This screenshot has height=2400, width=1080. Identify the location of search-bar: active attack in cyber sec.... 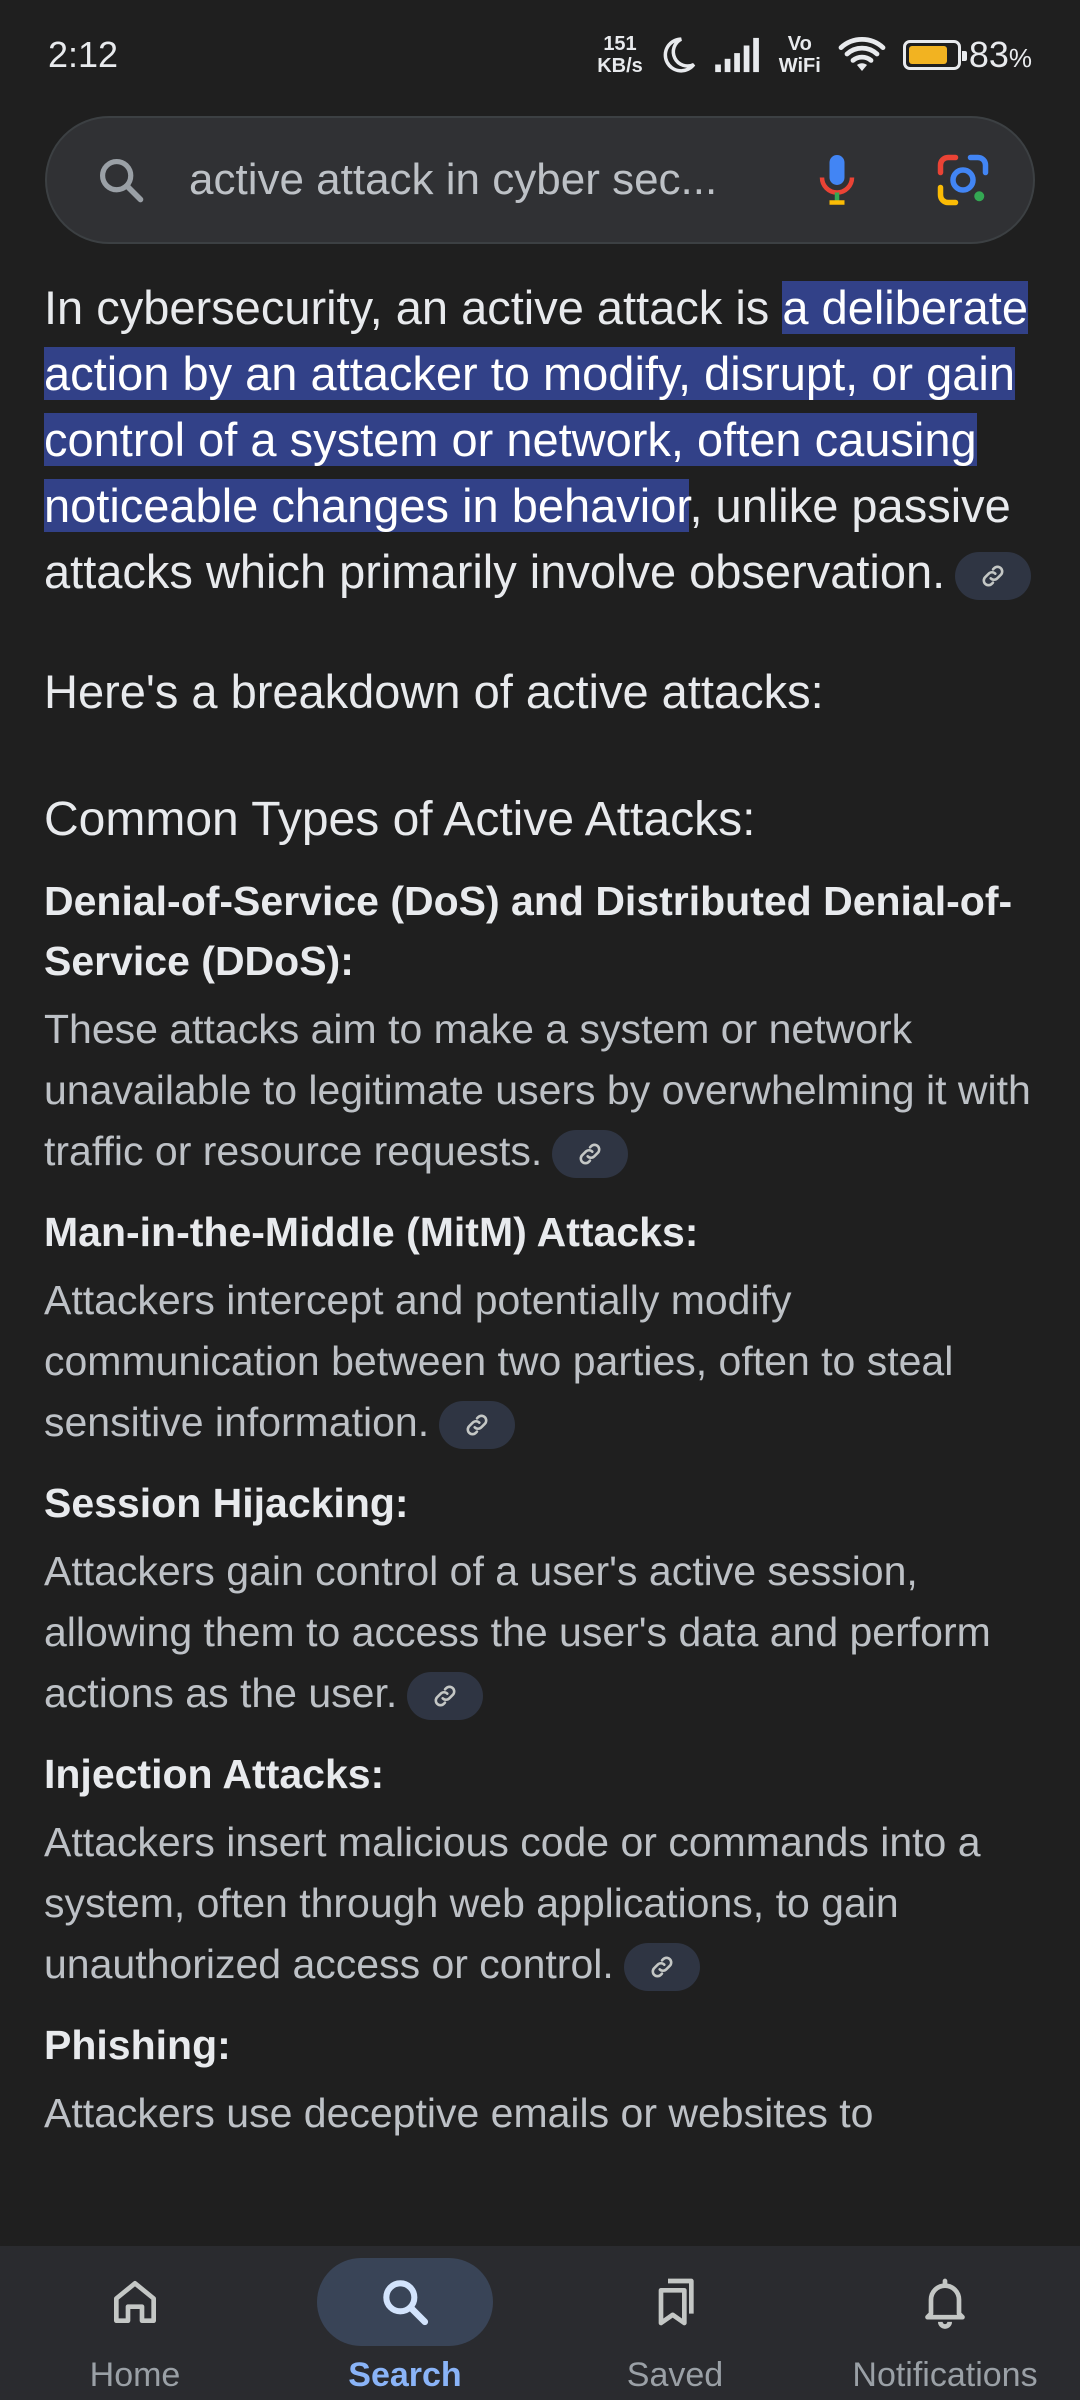
(540, 180).